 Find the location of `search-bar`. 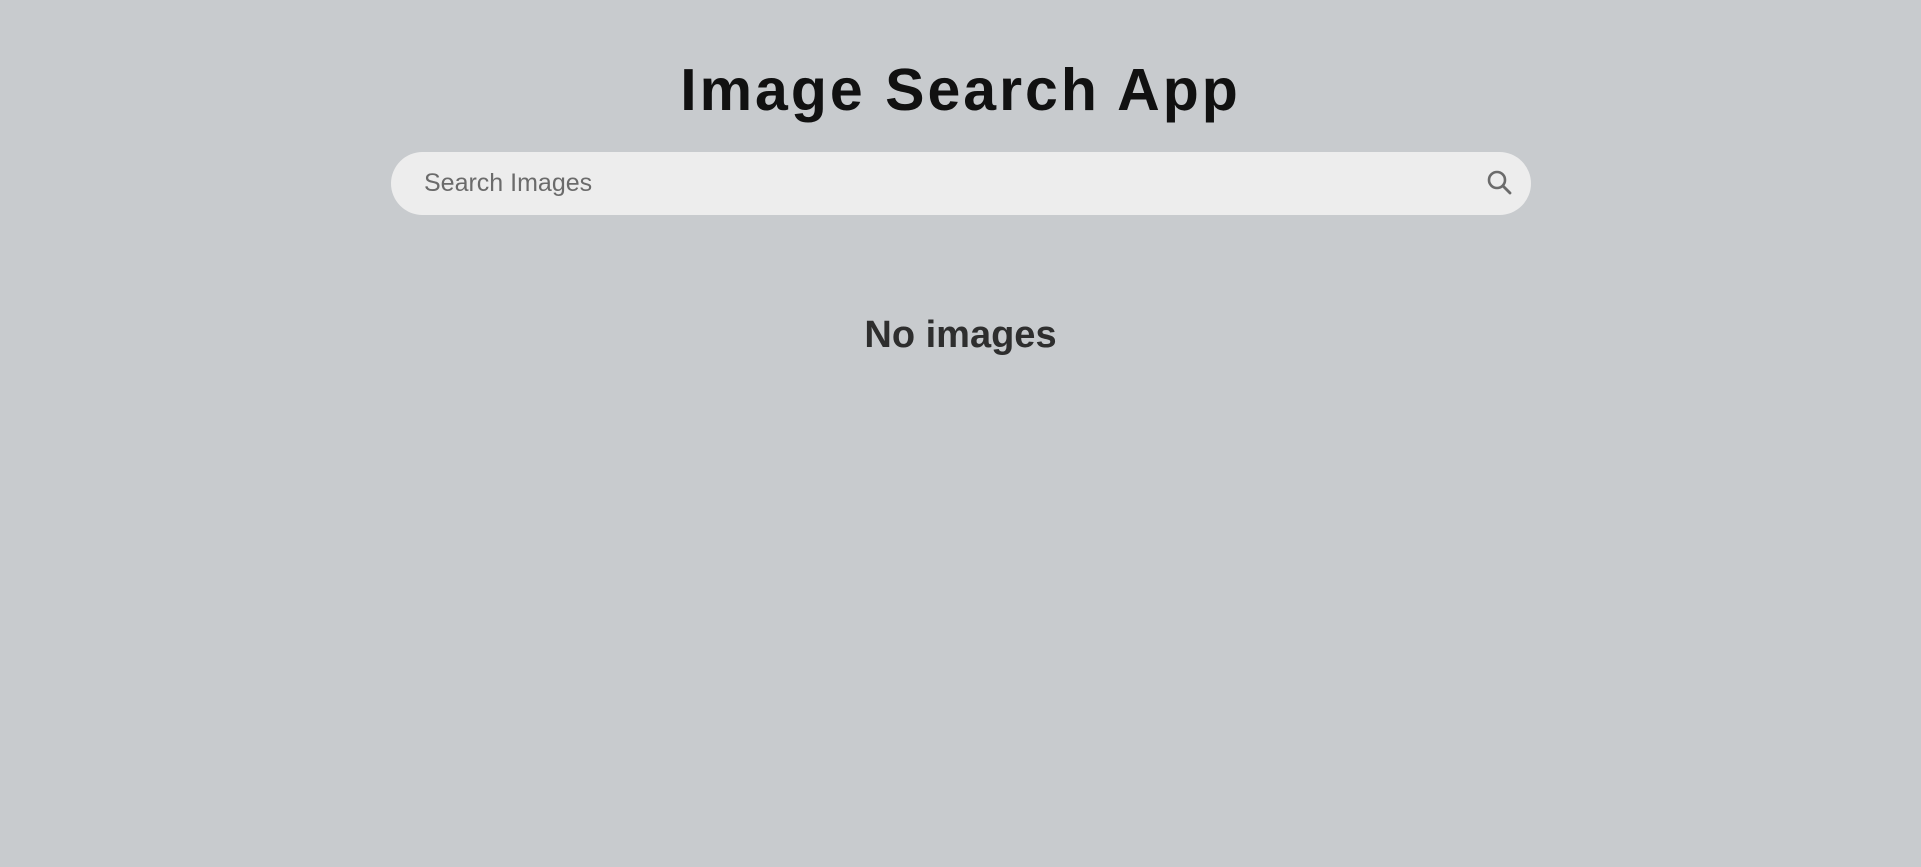

search-bar is located at coordinates (961, 183).